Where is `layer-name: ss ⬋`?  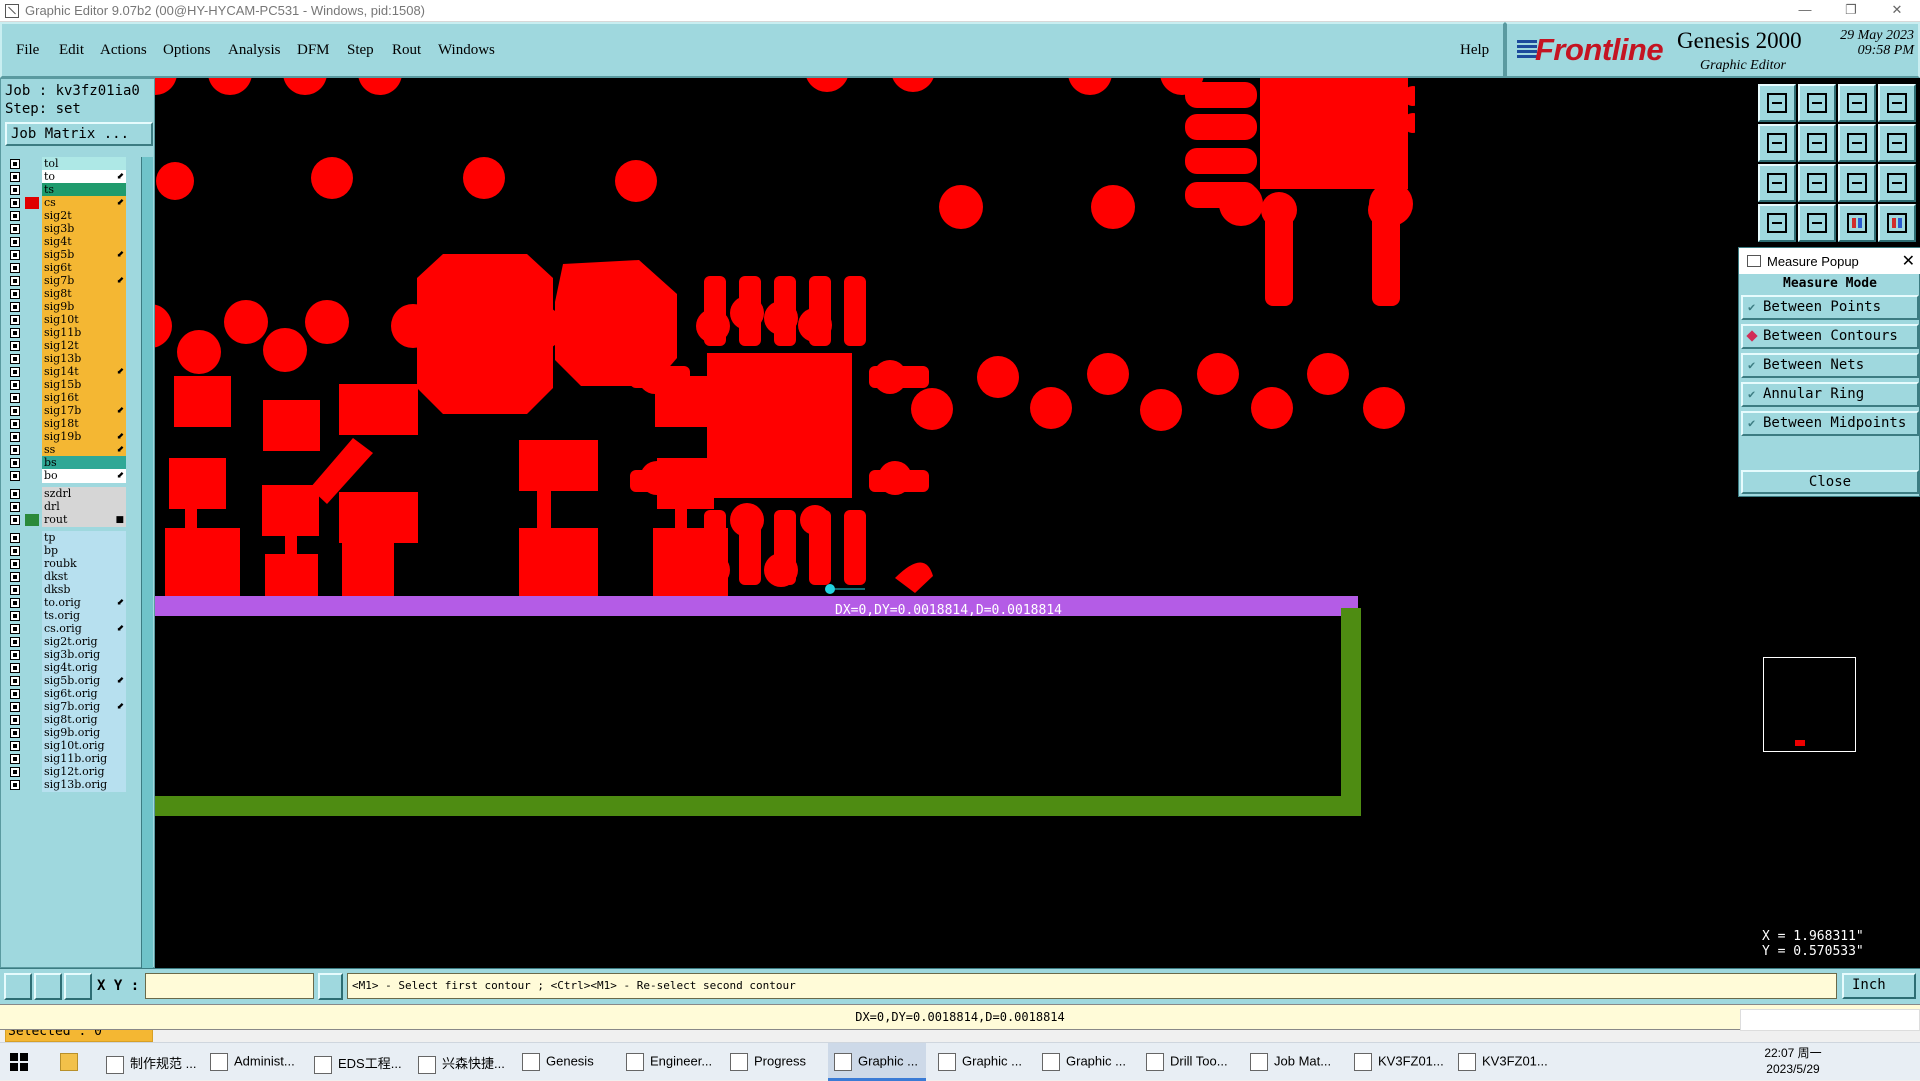
layer-name: ss ⬋ is located at coordinates (84, 450).